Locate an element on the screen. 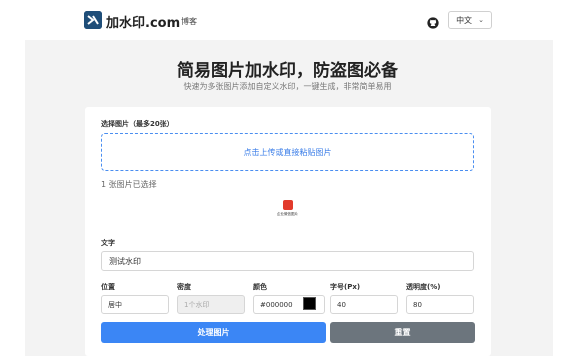 The width and height of the screenshot is (575, 356). nav-link-blog: 博客 is located at coordinates (189, 21).